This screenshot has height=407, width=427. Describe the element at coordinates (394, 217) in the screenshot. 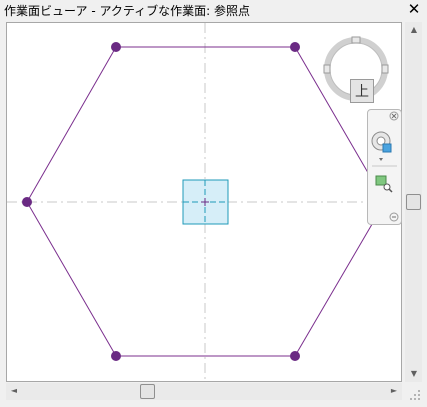

I see `collapse-icon` at that location.